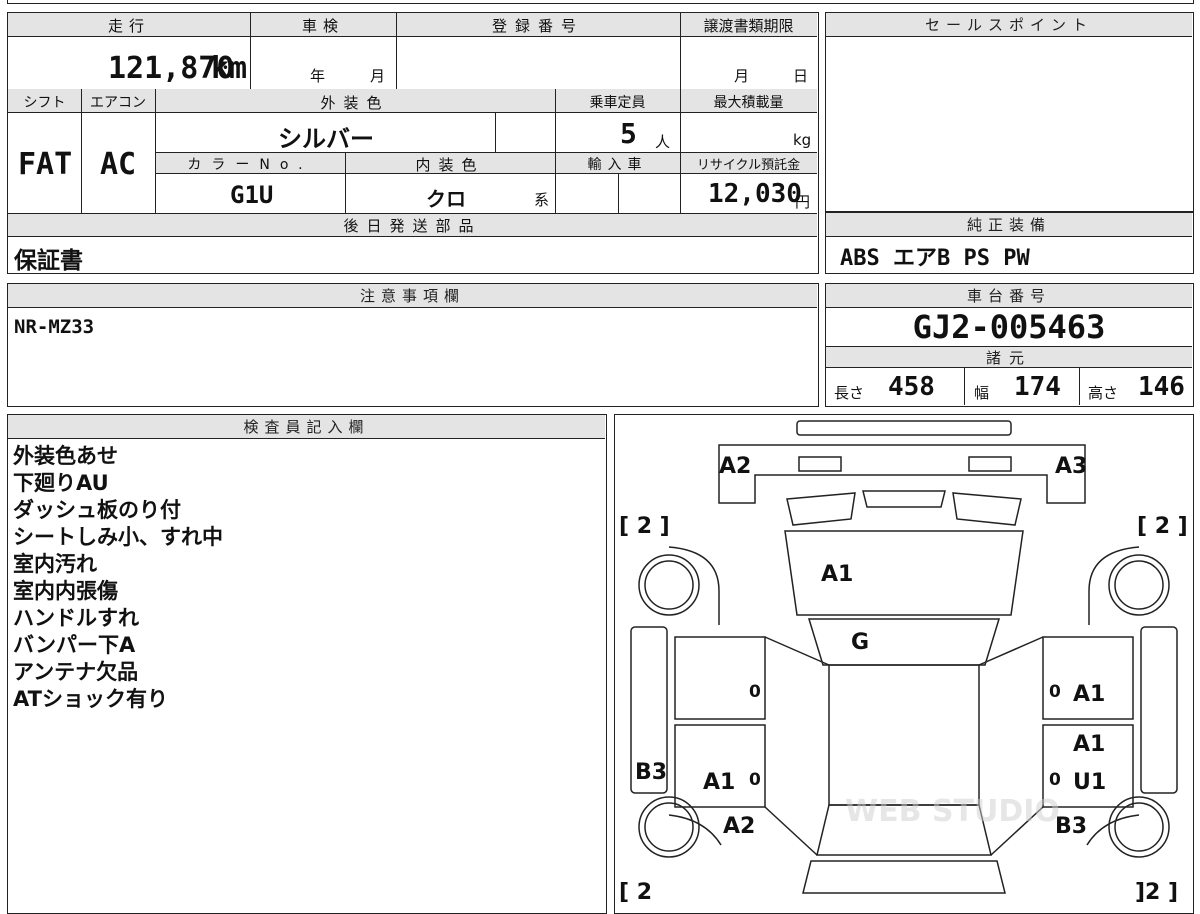 This screenshot has width=1200, height=914. I want to click on length-value: 458, so click(911, 387).